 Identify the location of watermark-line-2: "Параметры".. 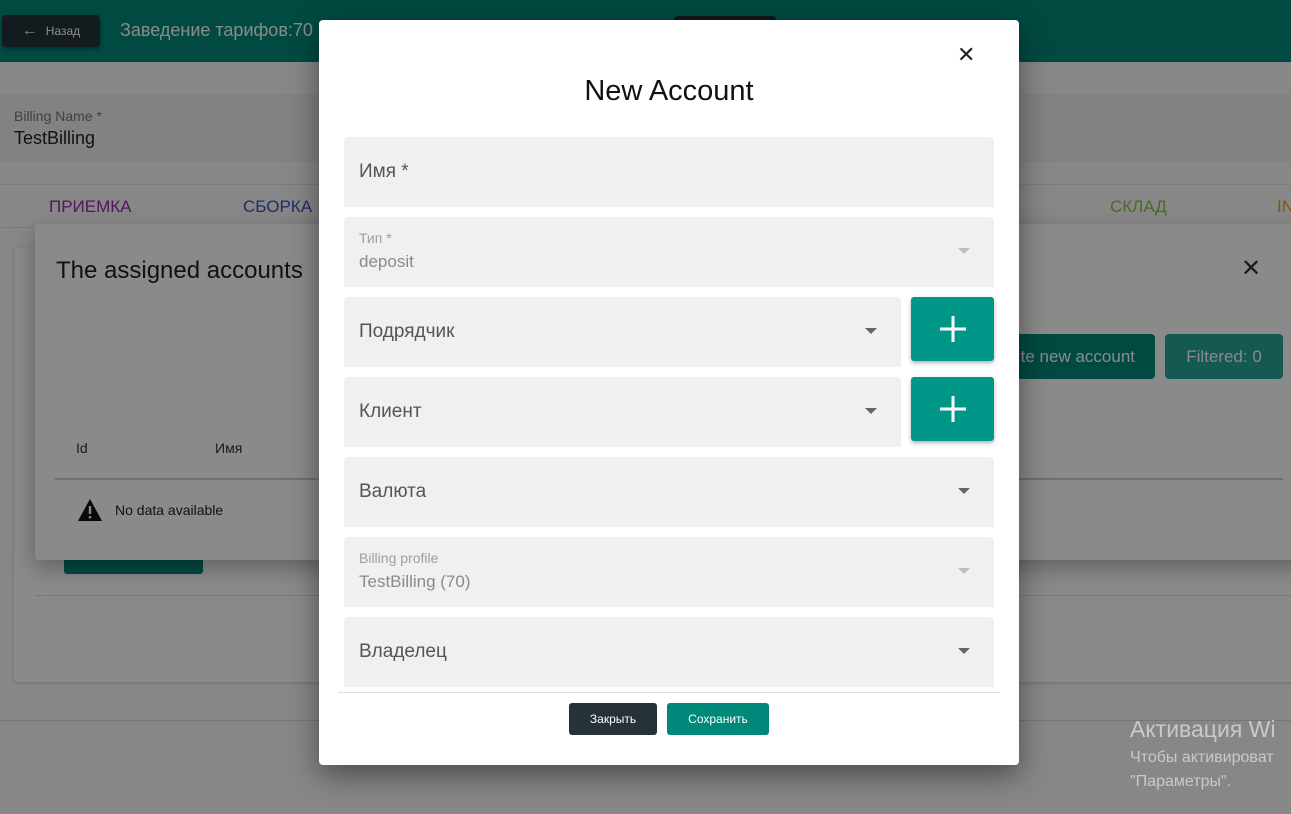
(1181, 781).